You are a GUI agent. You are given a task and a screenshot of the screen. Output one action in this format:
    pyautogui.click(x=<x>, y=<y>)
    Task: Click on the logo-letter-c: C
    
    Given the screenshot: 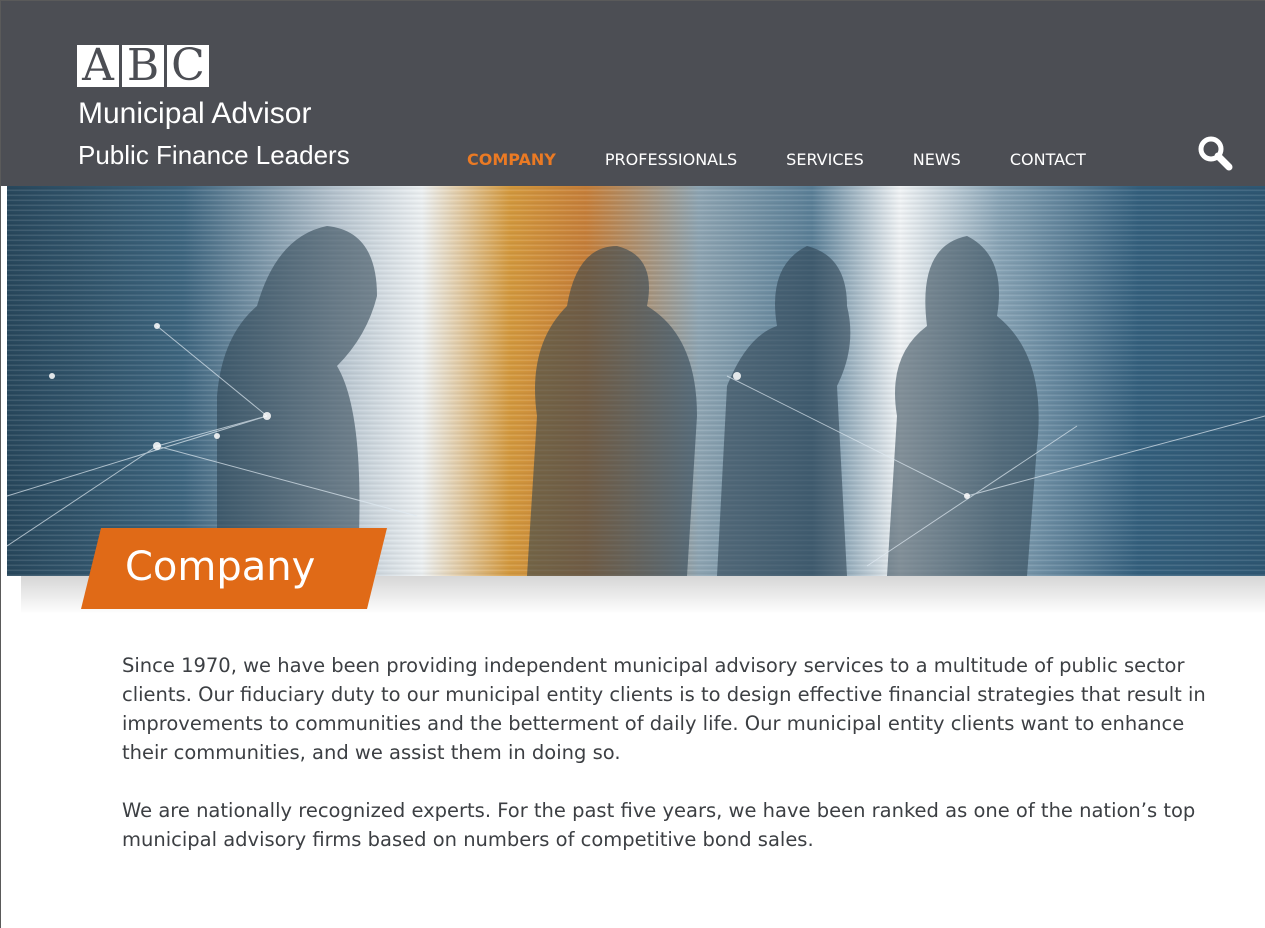 What is the action you would take?
    pyautogui.click(x=188, y=66)
    